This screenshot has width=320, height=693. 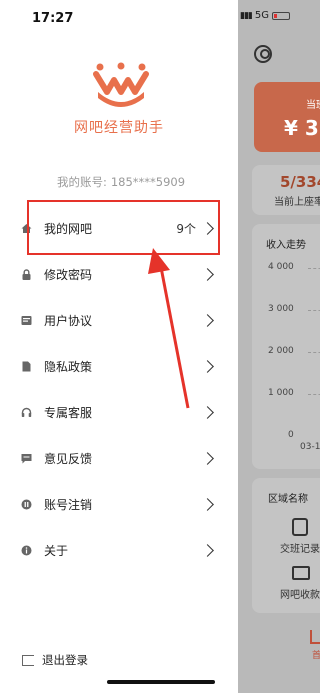 What do you see at coordinates (81, 182) in the screenshot?
I see `account-label: 我的账号:` at bounding box center [81, 182].